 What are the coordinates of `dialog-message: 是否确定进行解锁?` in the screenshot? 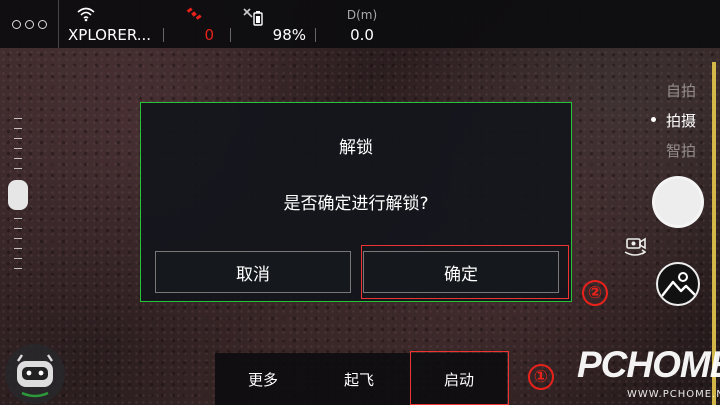 It's located at (356, 204).